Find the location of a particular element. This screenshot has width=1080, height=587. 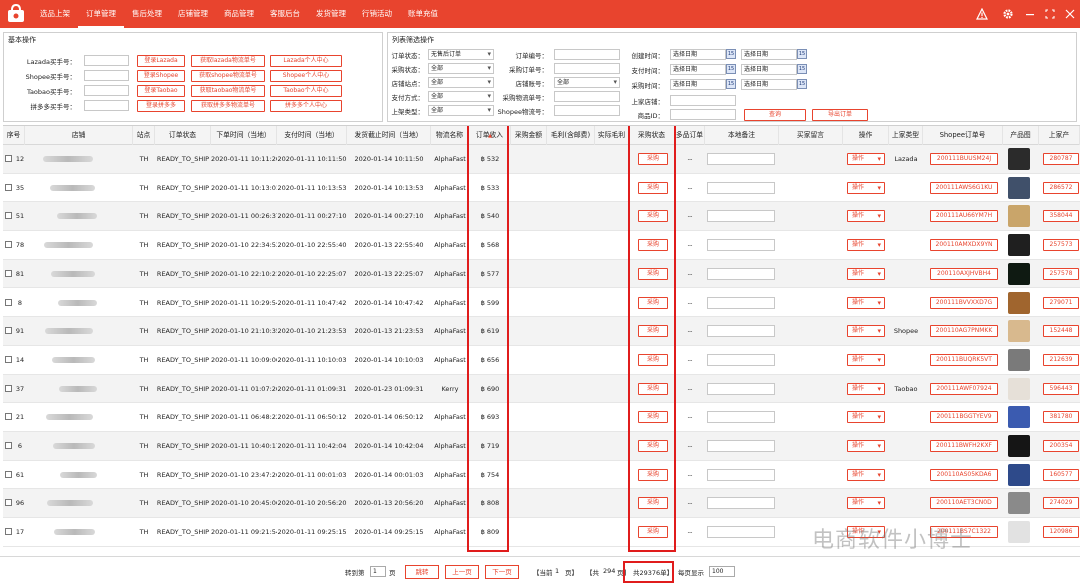

filter-select: 全部 is located at coordinates (461, 96).